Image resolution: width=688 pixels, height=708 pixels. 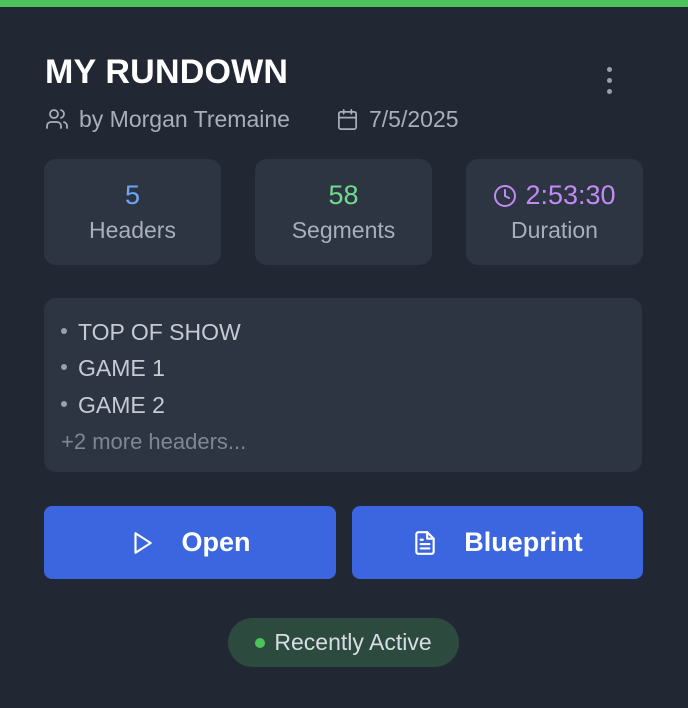 What do you see at coordinates (132, 212) in the screenshot?
I see `stat-headers: 5 Headers` at bounding box center [132, 212].